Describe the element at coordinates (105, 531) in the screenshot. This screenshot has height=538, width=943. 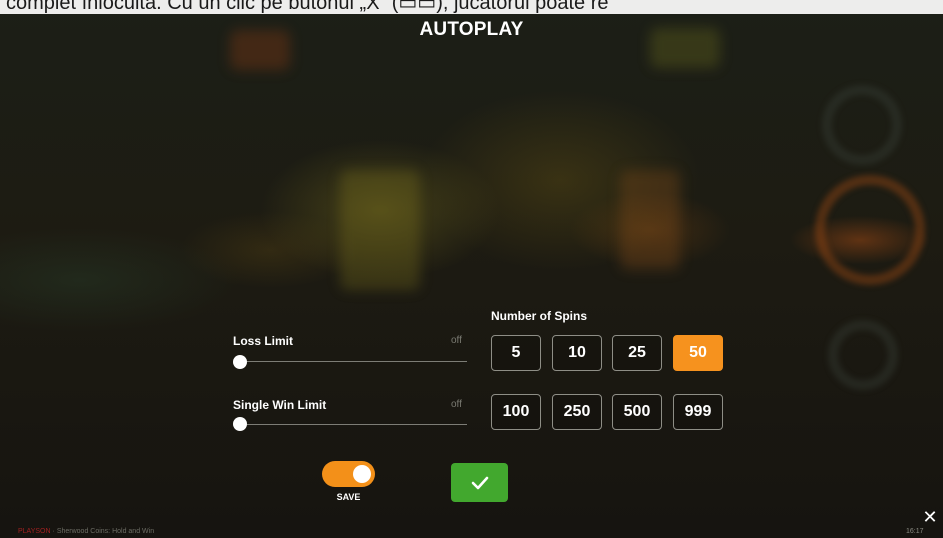
I see `footer-game-title: Sherwood Coins: Hold and Win` at that location.